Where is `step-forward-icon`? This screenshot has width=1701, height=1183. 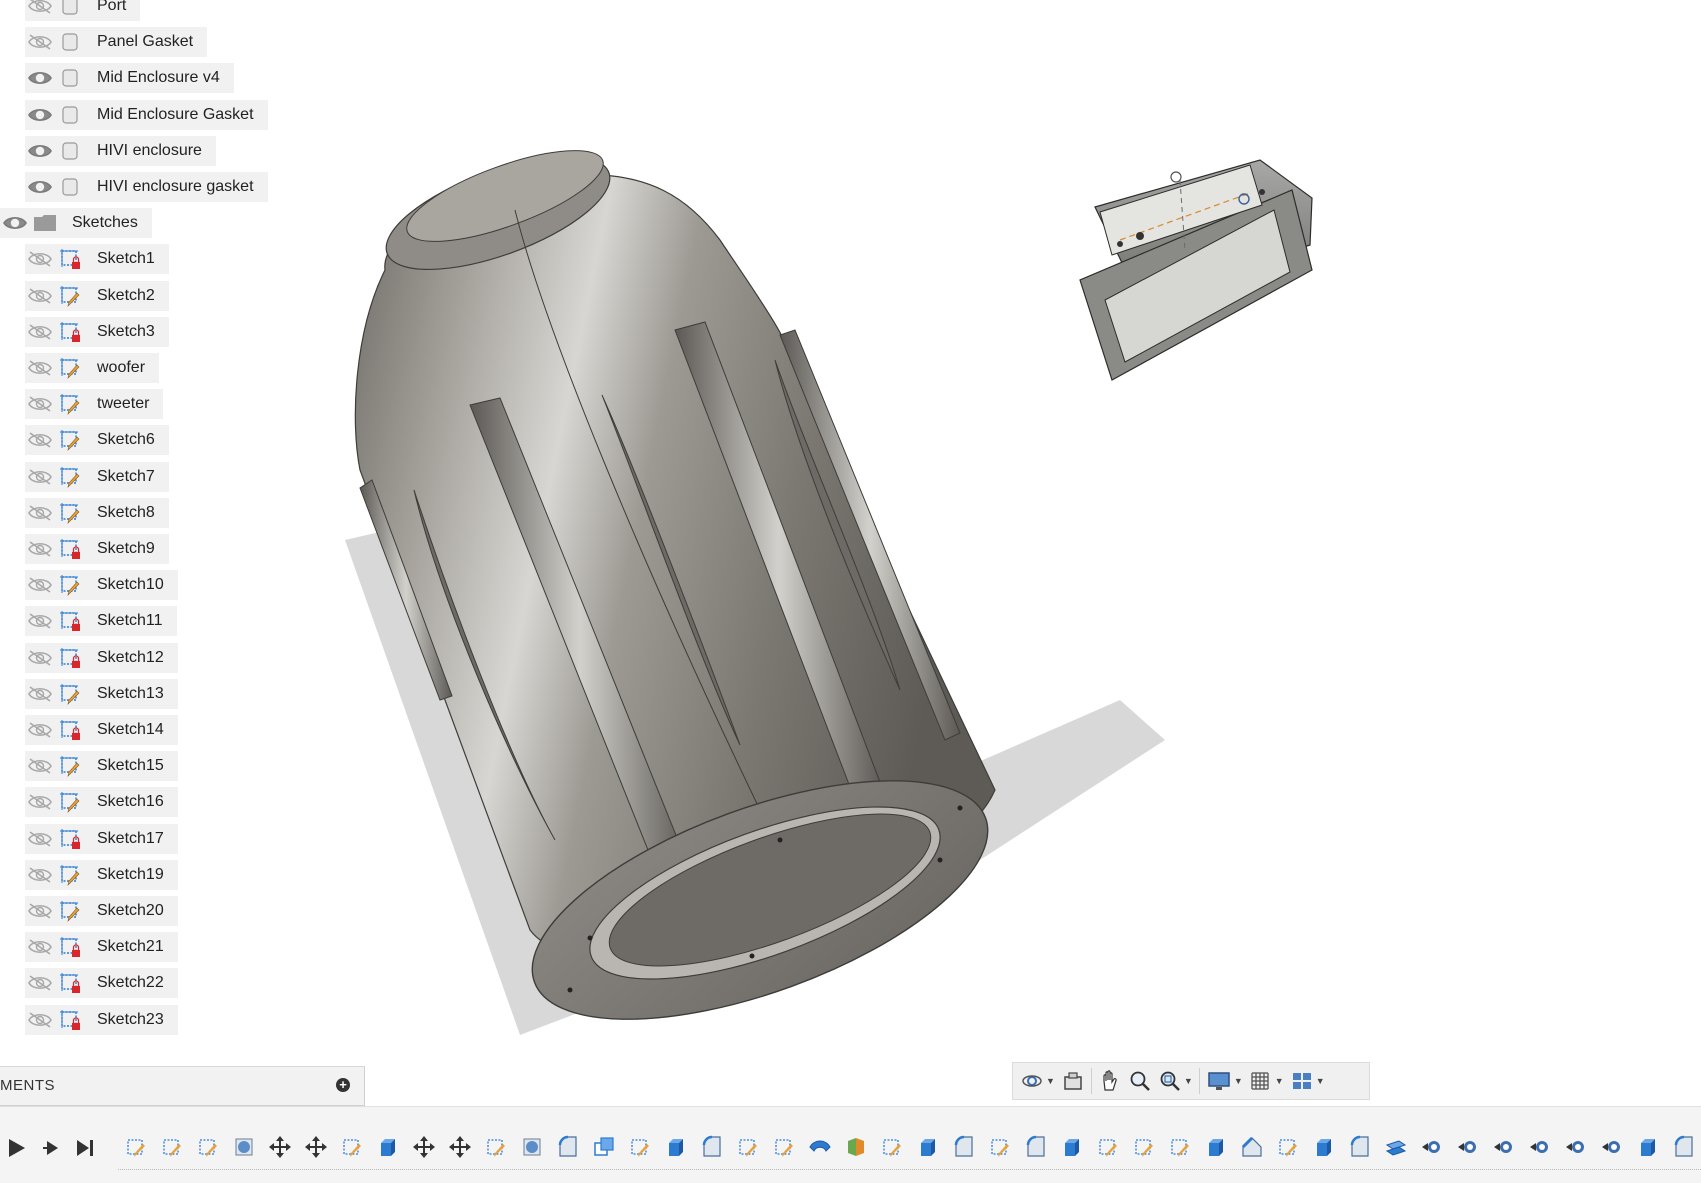 step-forward-icon is located at coordinates (51, 1148).